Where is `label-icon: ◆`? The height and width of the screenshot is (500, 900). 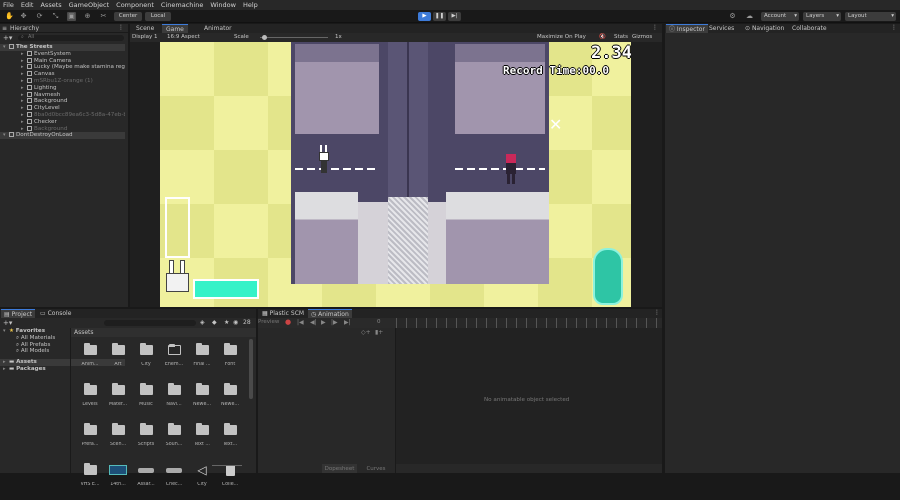
label-icon: ◆ is located at coordinates (214, 322).